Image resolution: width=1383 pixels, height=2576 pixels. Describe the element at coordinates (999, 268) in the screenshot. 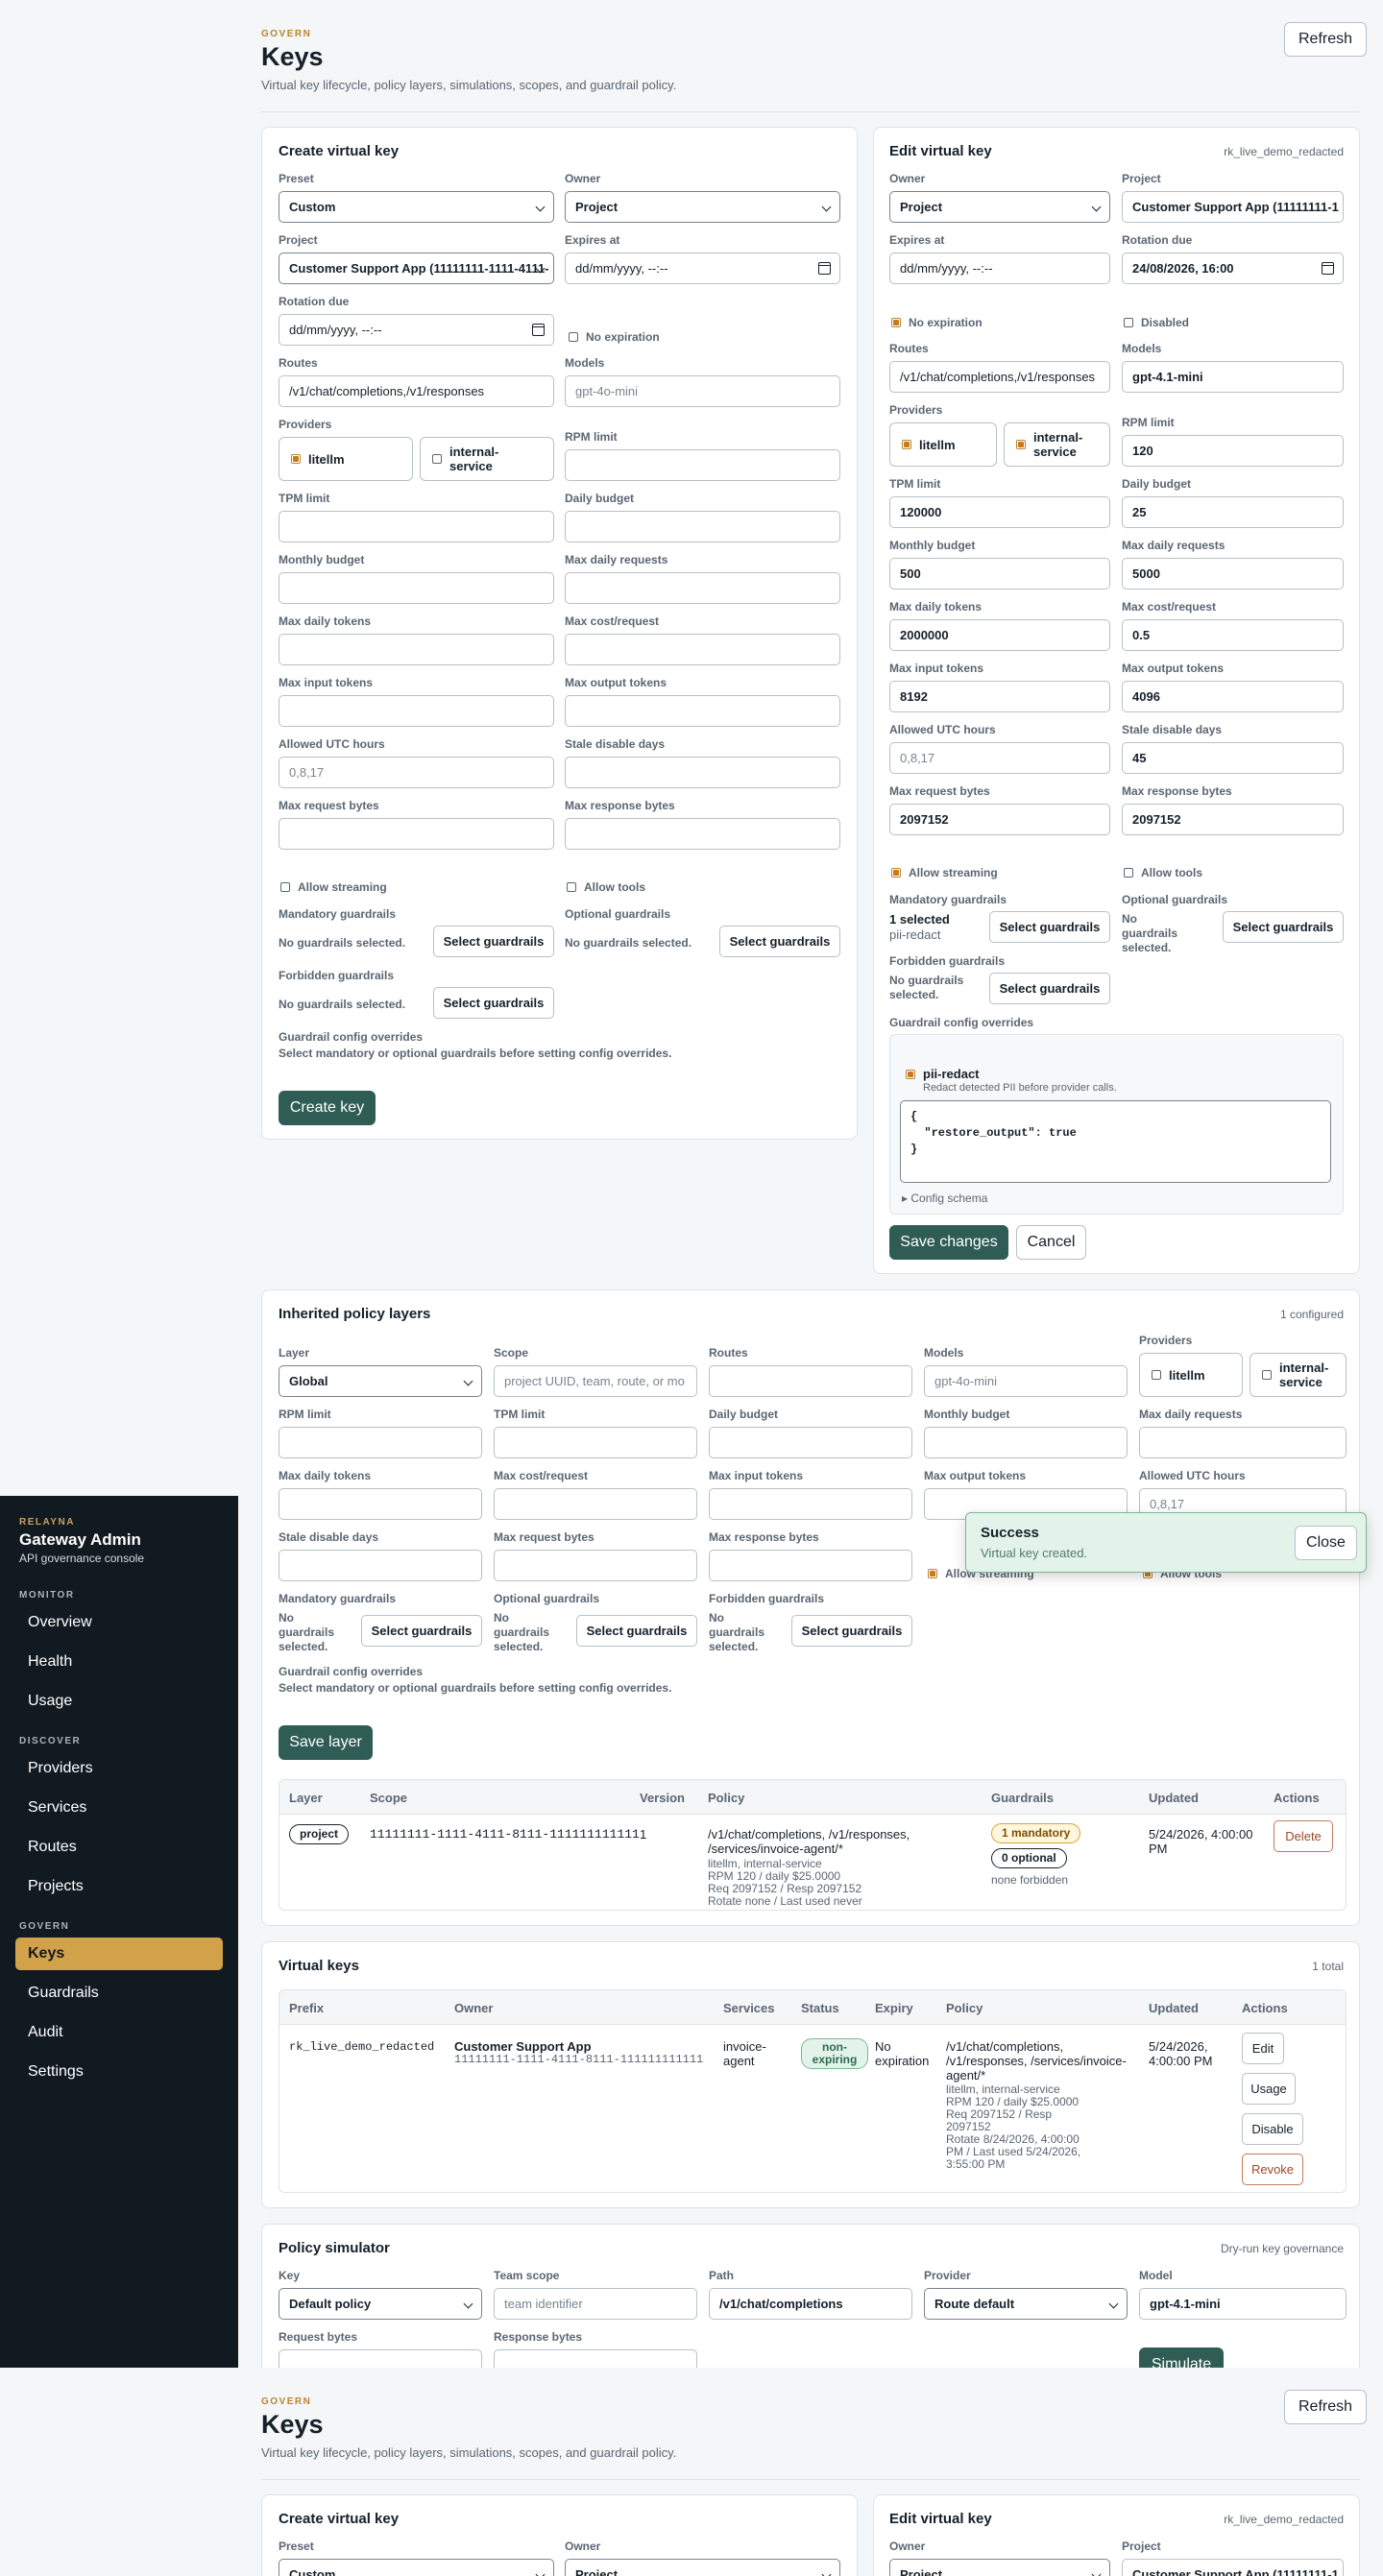

I see `edit-expires-input: dd/mm/yyyy, --:--` at that location.